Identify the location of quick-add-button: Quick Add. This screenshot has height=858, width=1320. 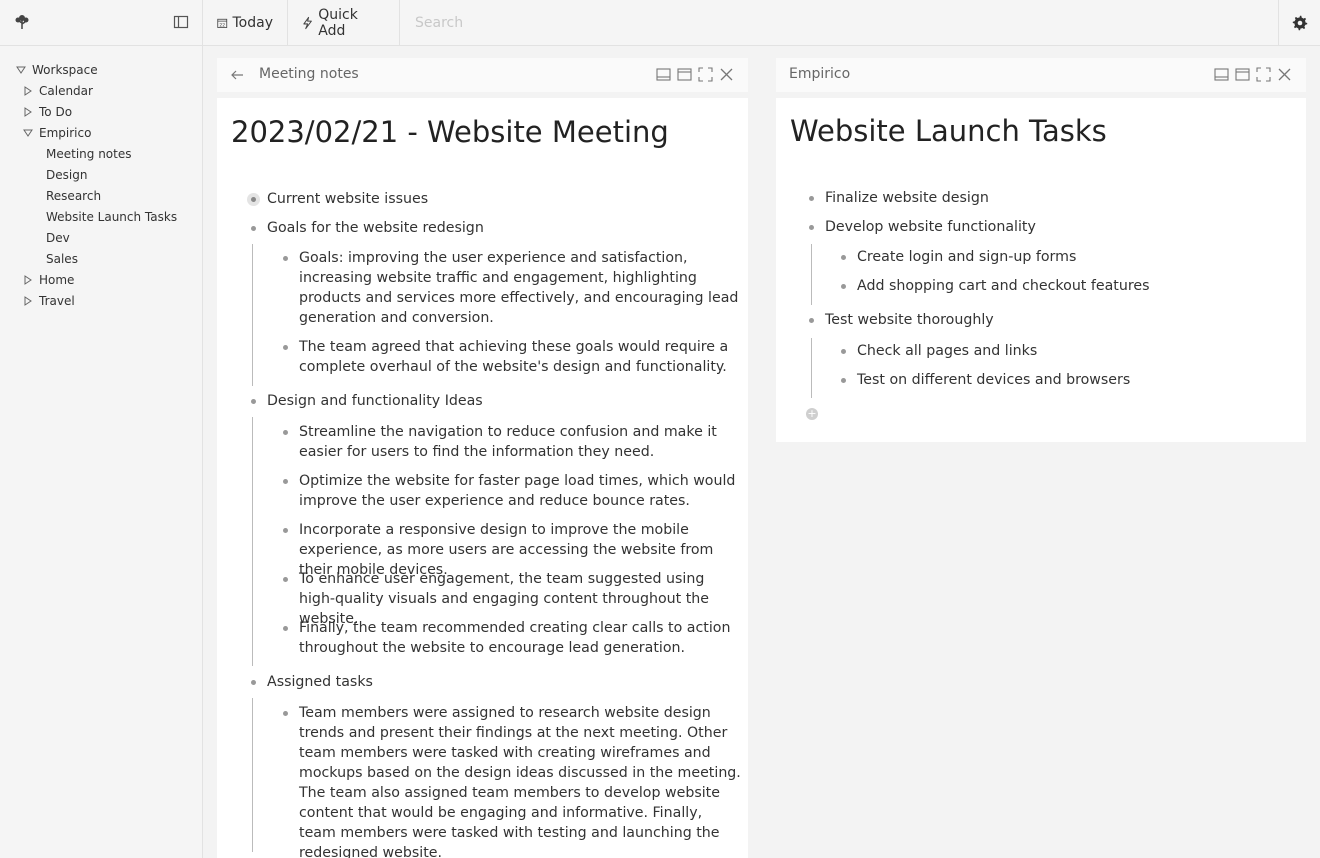
(344, 23).